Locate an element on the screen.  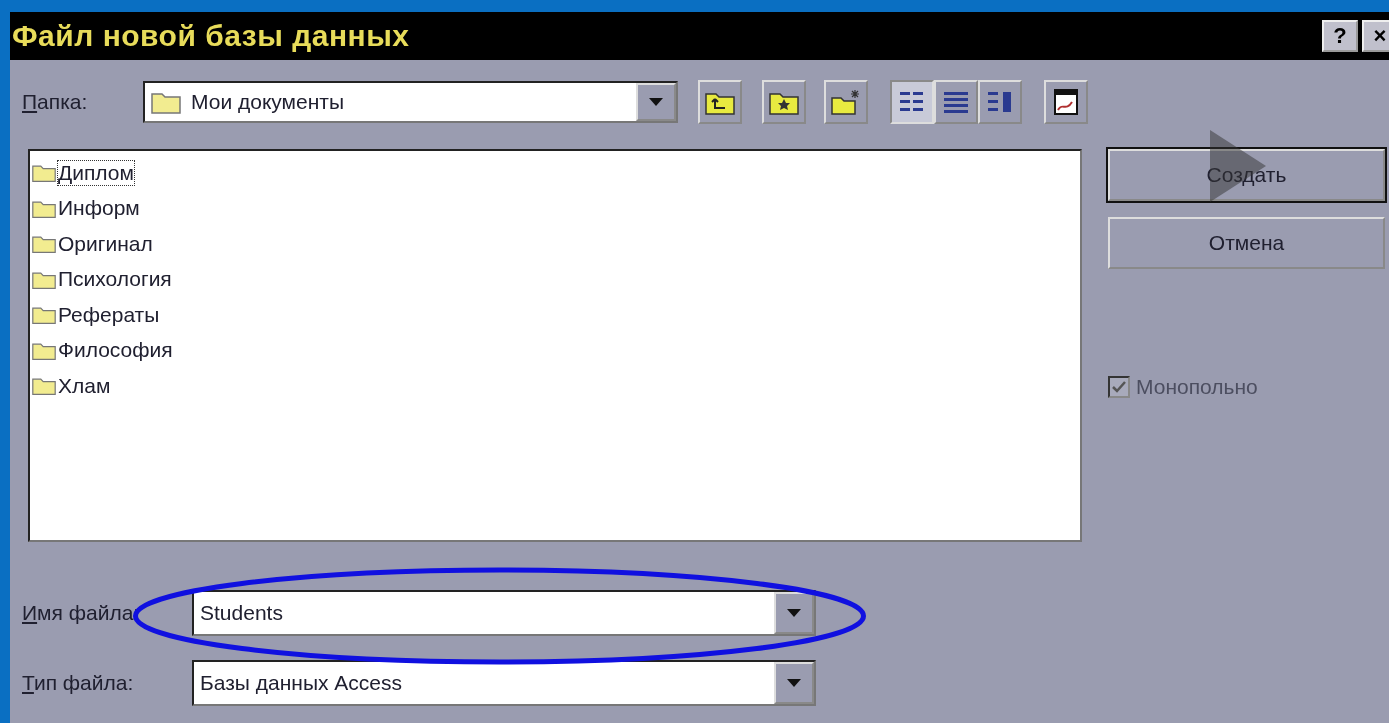
help-button: ? is located at coordinates (1340, 36).